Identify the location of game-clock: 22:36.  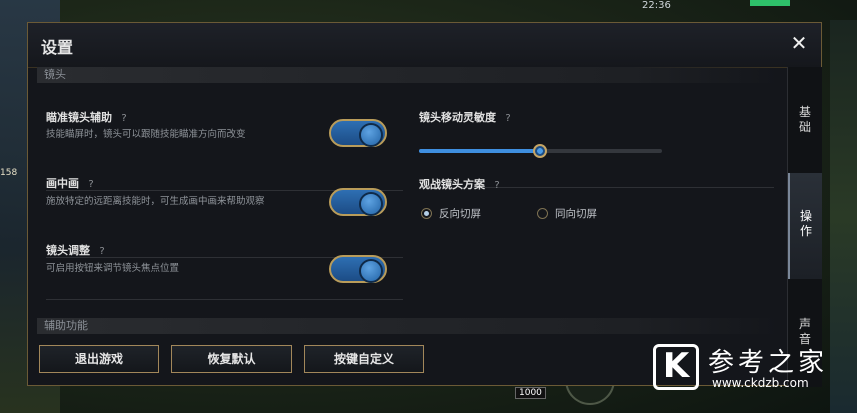
(656, 5).